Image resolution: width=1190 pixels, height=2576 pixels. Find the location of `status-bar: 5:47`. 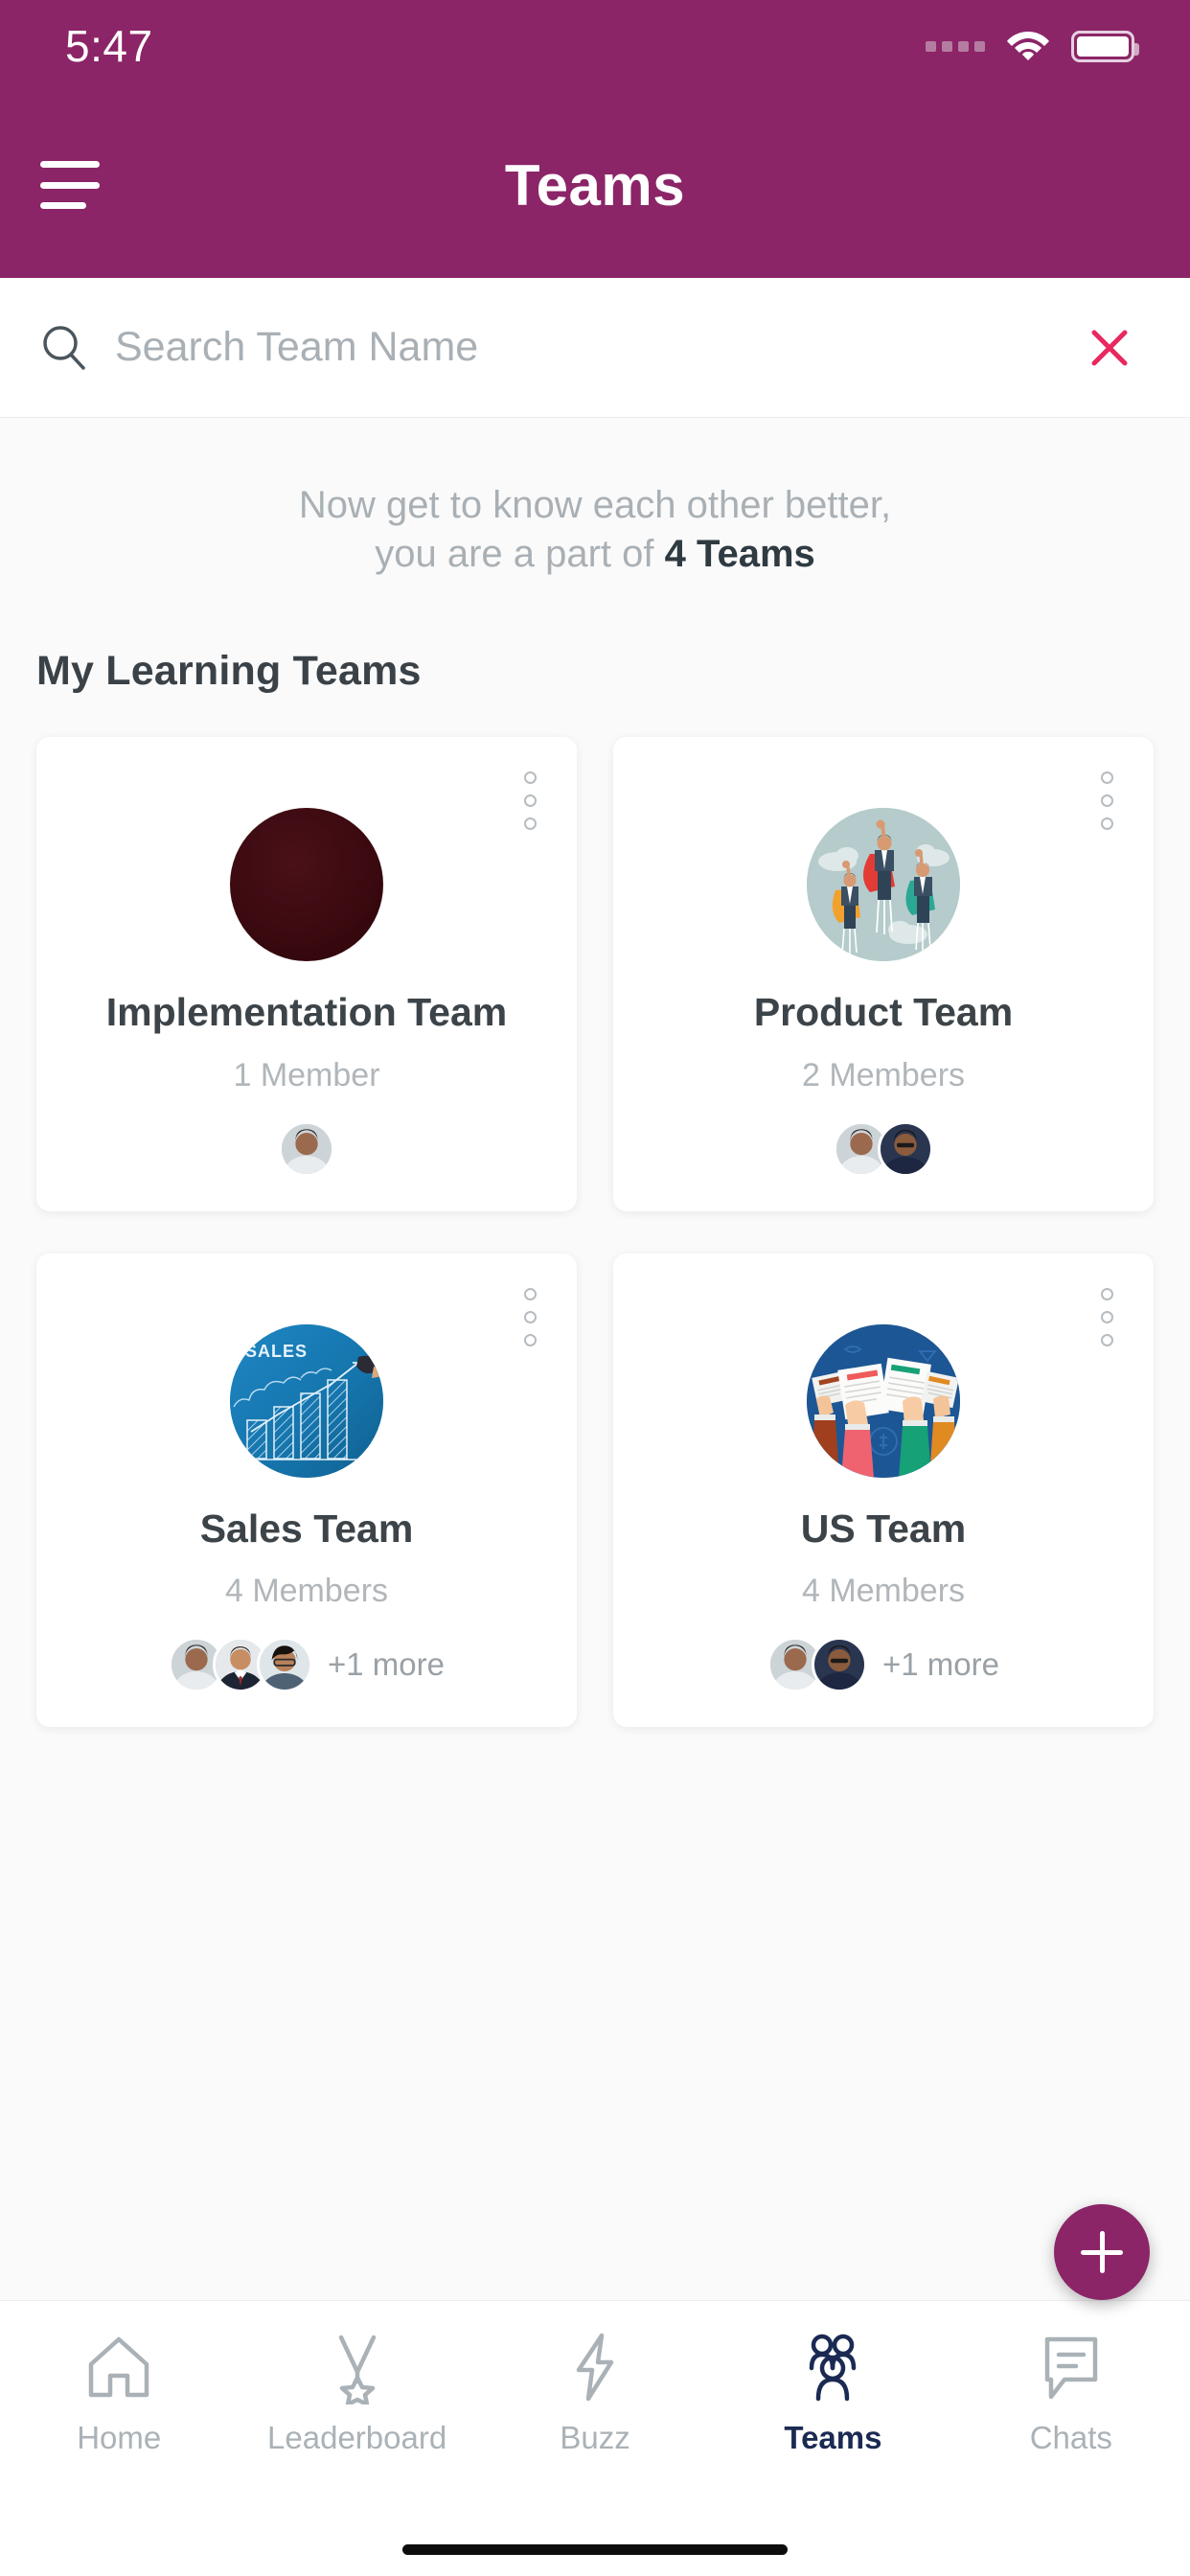

status-bar: 5:47 is located at coordinates (595, 46).